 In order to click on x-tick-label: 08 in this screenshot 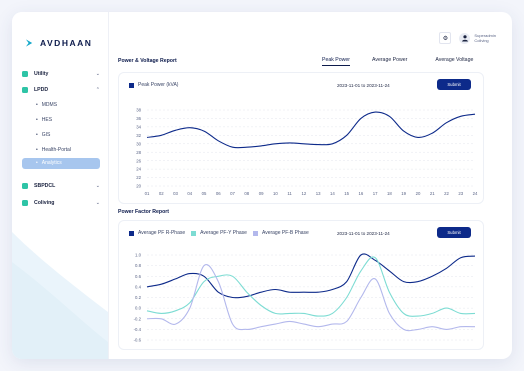, I will do `click(246, 193)`.